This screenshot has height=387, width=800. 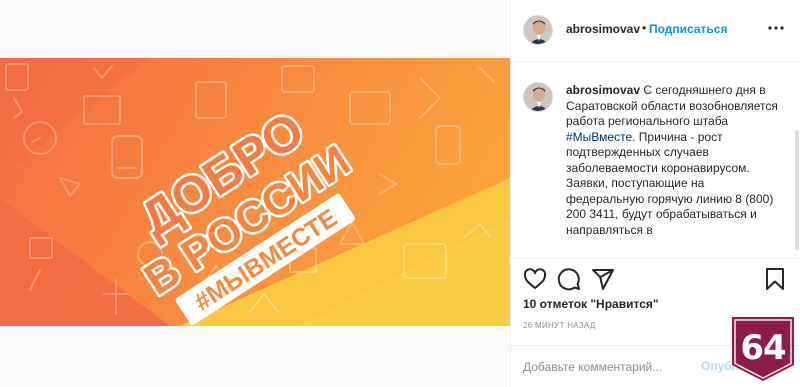 What do you see at coordinates (538, 30) in the screenshot?
I see `author-avatar` at bounding box center [538, 30].